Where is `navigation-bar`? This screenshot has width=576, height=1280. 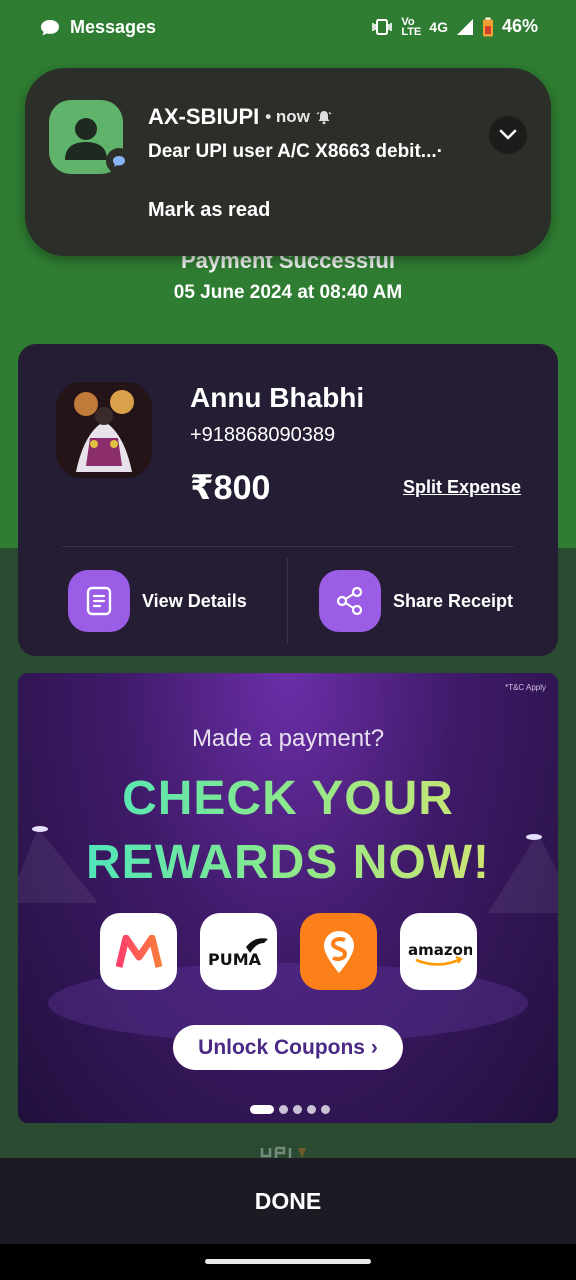
navigation-bar is located at coordinates (288, 1262).